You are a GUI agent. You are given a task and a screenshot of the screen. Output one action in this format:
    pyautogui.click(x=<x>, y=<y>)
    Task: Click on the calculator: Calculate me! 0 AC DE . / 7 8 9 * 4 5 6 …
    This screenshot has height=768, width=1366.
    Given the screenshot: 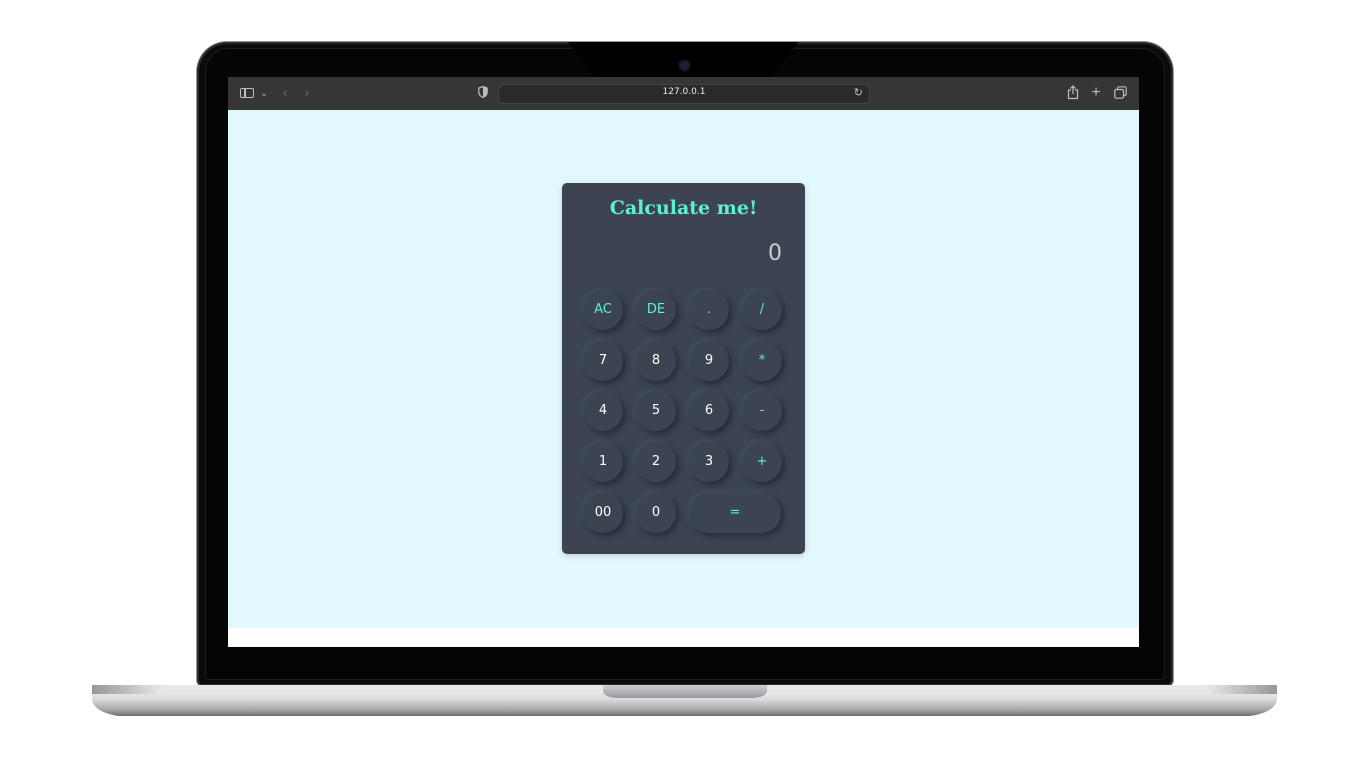 What is the action you would take?
    pyautogui.click(x=683, y=368)
    